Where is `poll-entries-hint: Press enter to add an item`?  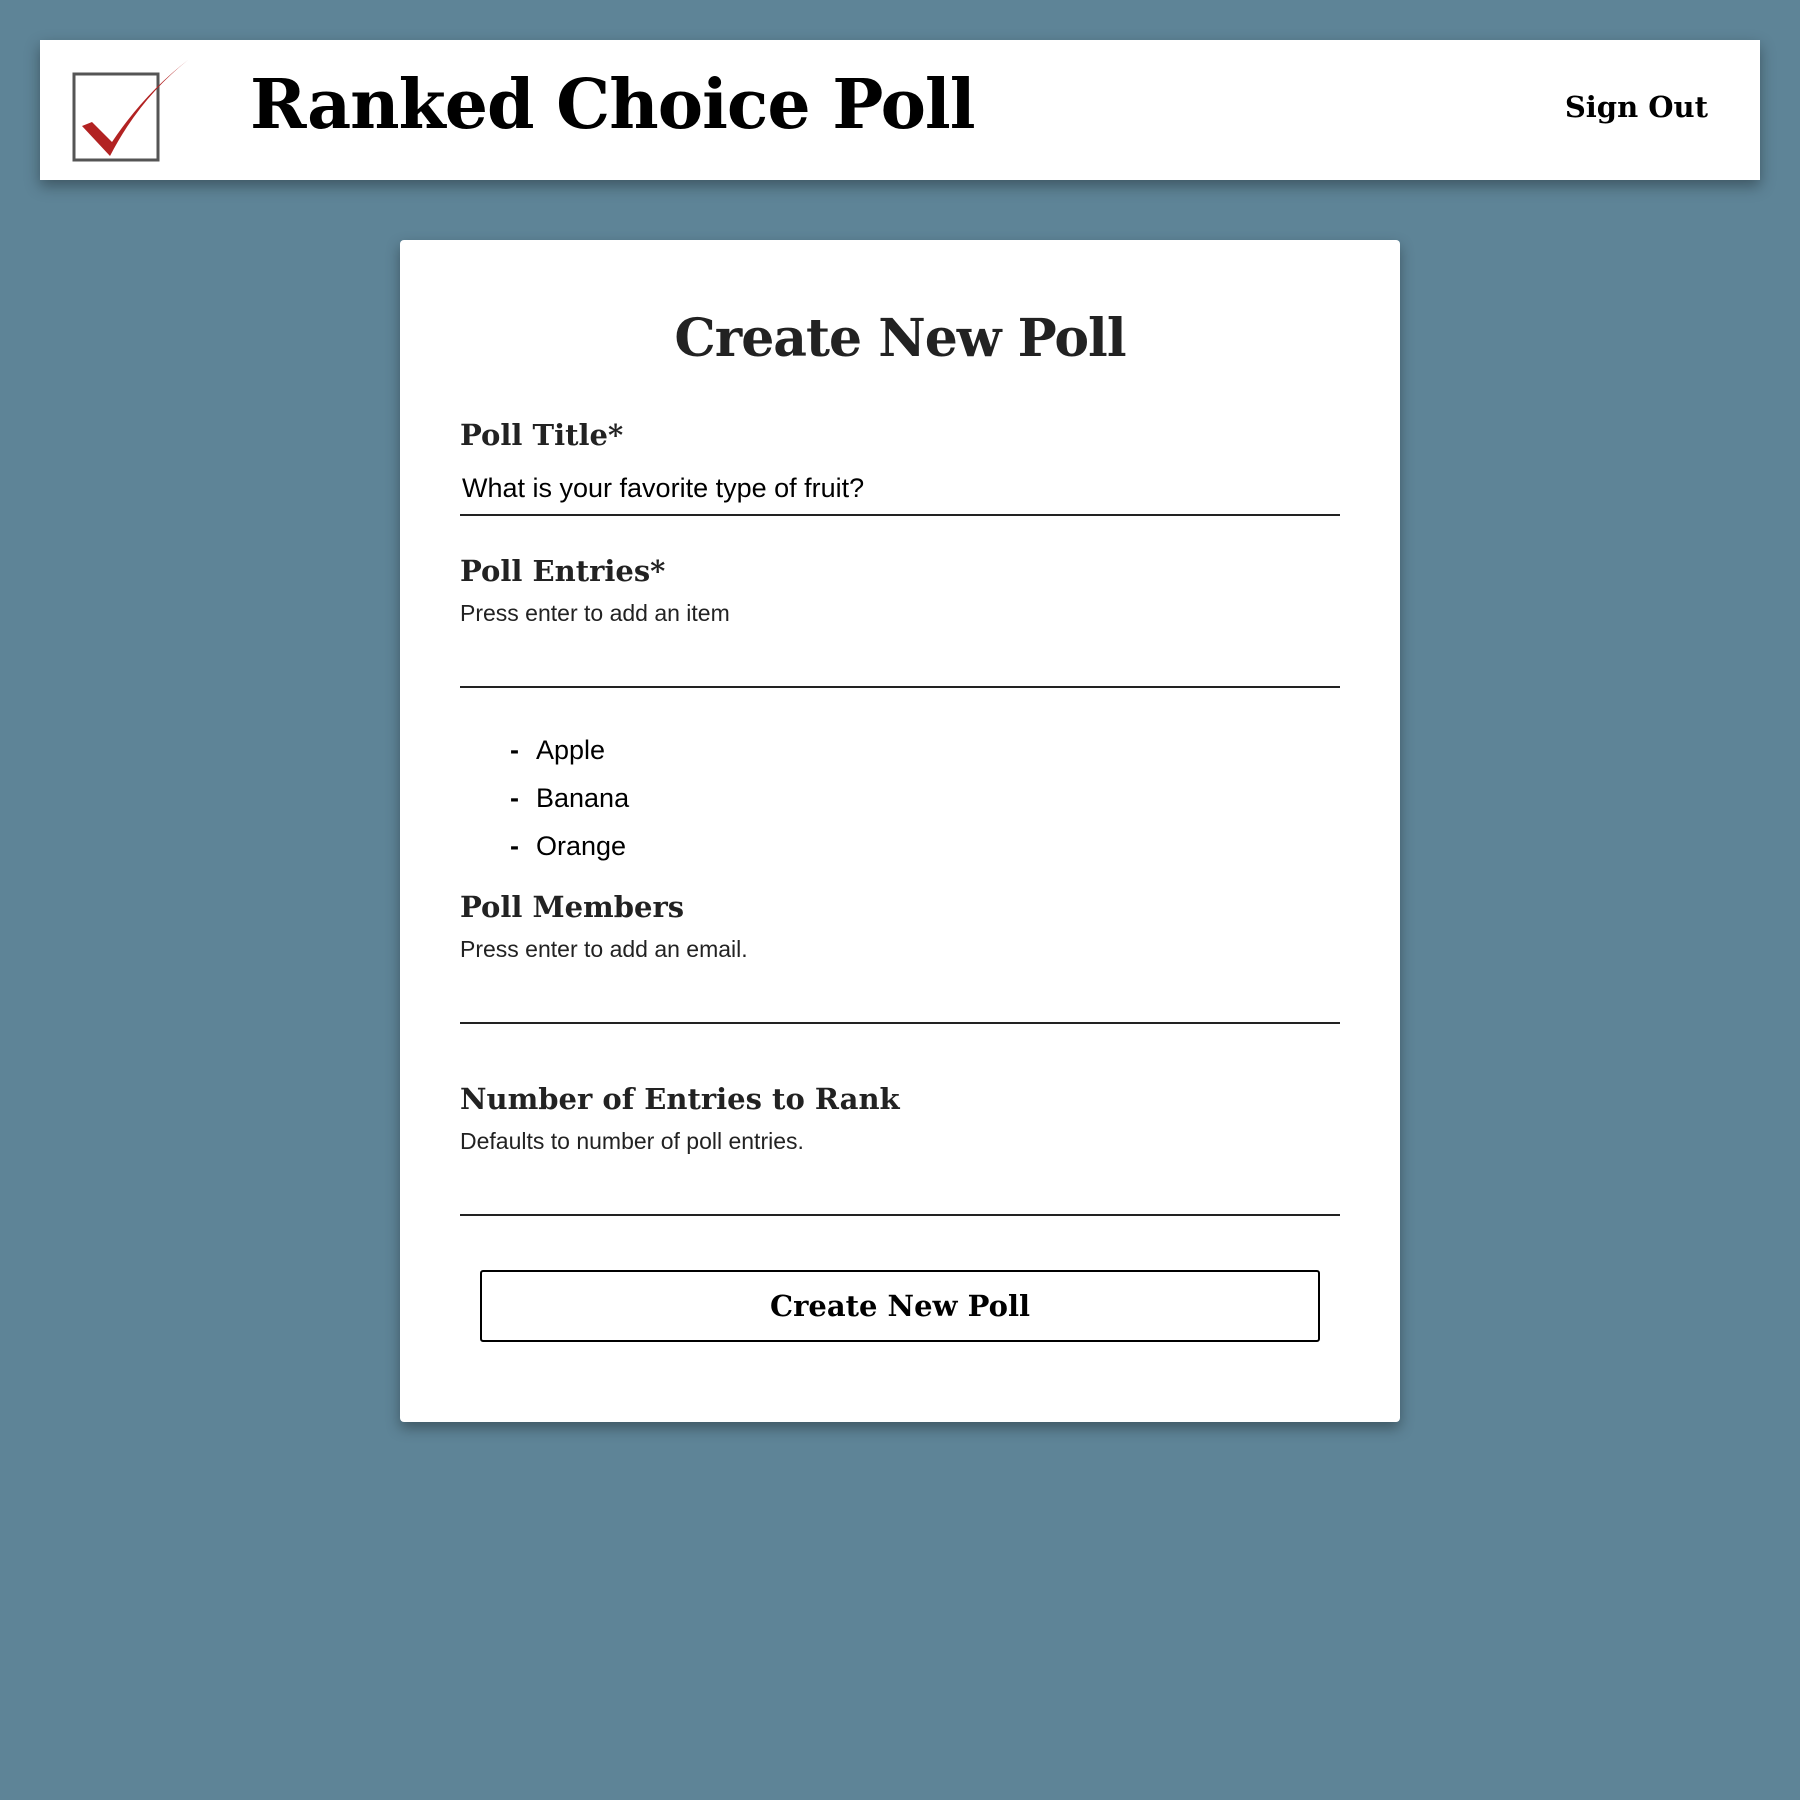 poll-entries-hint: Press enter to add an item is located at coordinates (595, 613).